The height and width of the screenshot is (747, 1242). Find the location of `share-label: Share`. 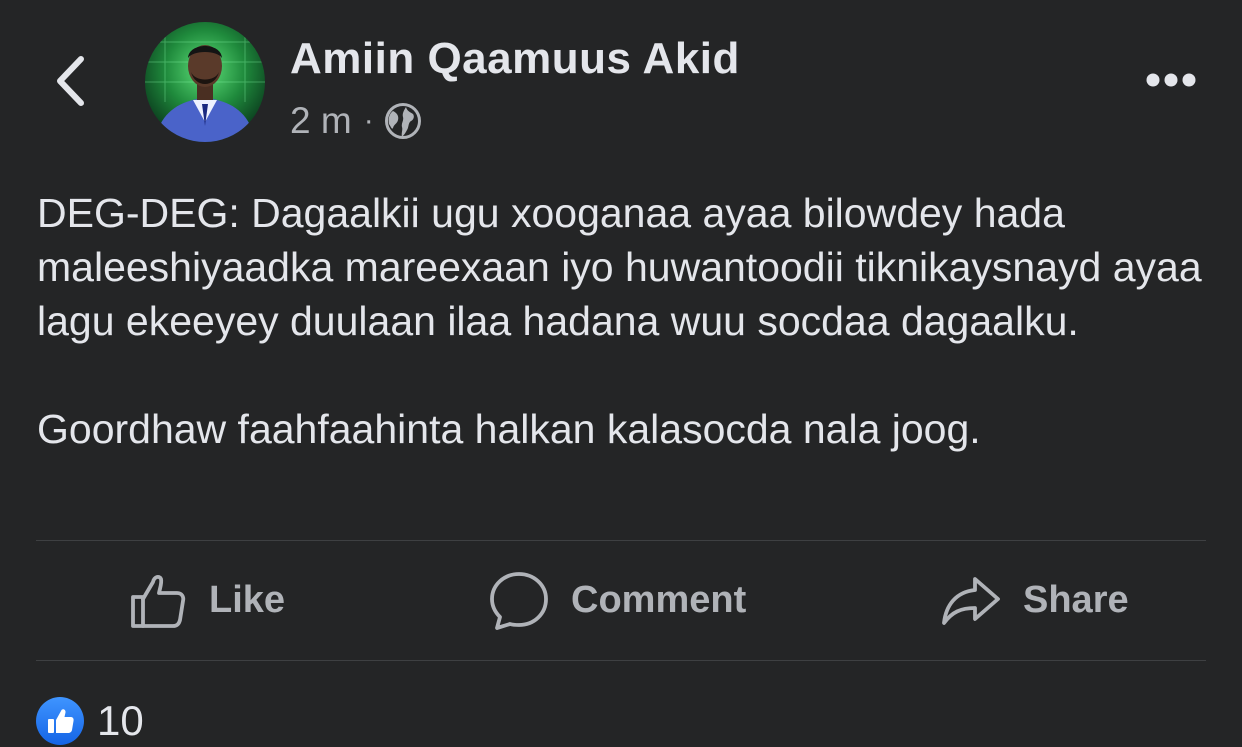

share-label: Share is located at coordinates (1076, 600).